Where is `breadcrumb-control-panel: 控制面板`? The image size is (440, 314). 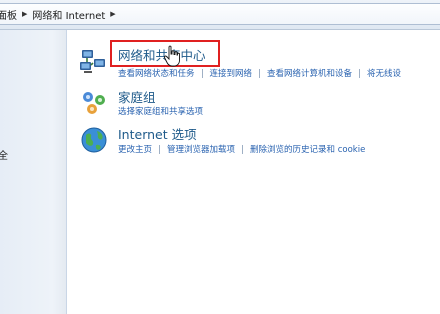 breadcrumb-control-panel: 控制面板 is located at coordinates (10, 14).